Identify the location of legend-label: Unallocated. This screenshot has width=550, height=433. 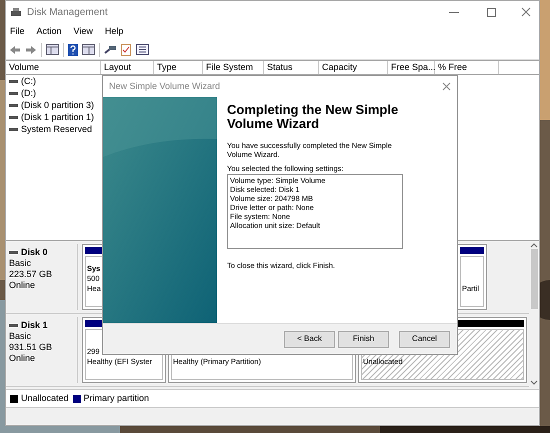
(45, 398).